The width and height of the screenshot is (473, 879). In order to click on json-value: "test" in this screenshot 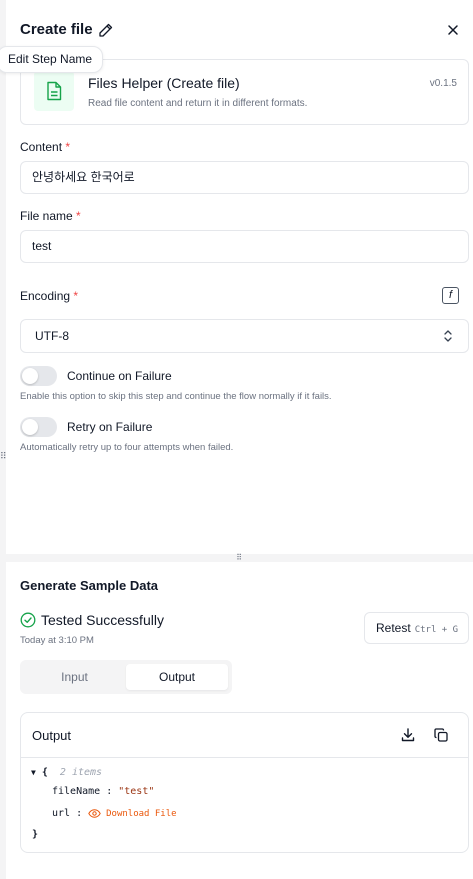, I will do `click(136, 791)`.